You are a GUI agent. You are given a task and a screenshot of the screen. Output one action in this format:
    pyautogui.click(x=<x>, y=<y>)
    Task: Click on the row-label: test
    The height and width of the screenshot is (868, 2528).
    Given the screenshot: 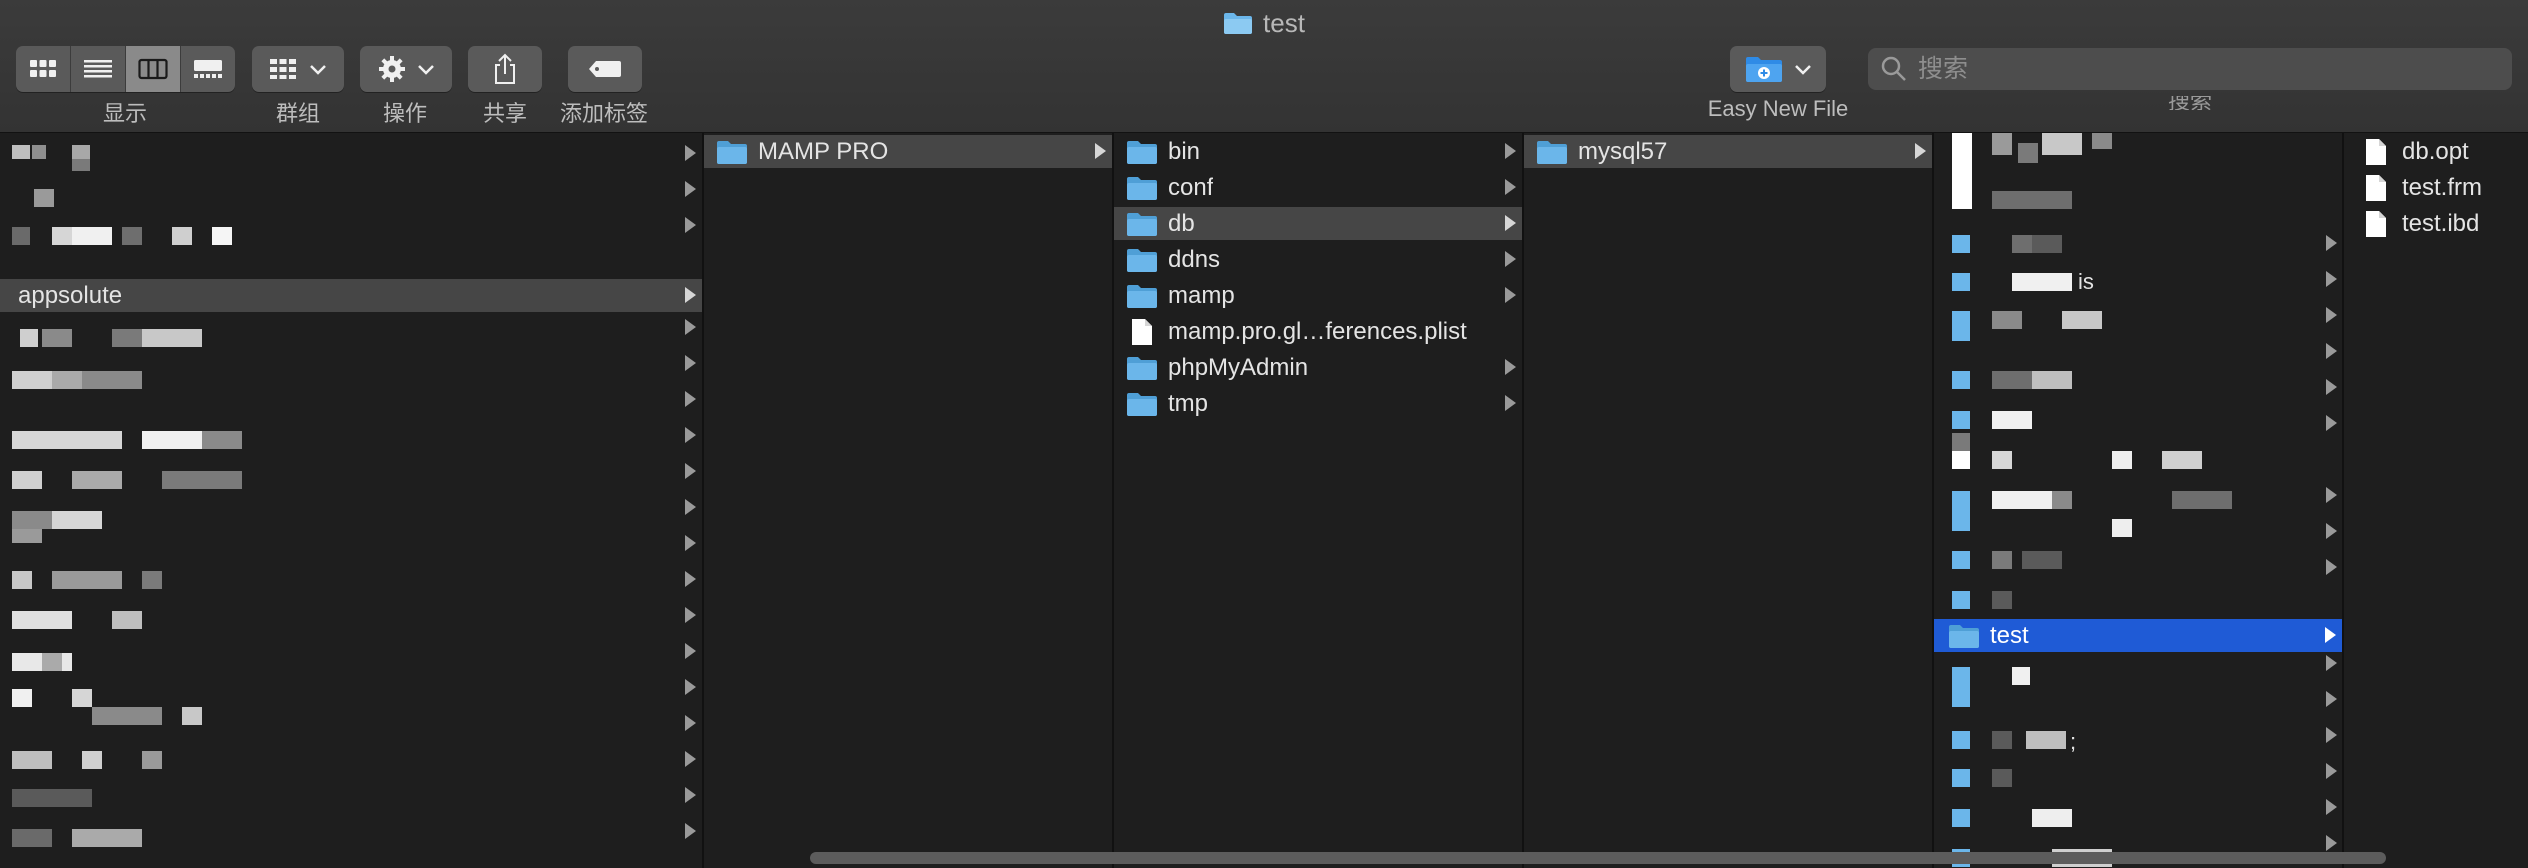 What is the action you would take?
    pyautogui.click(x=2009, y=635)
    